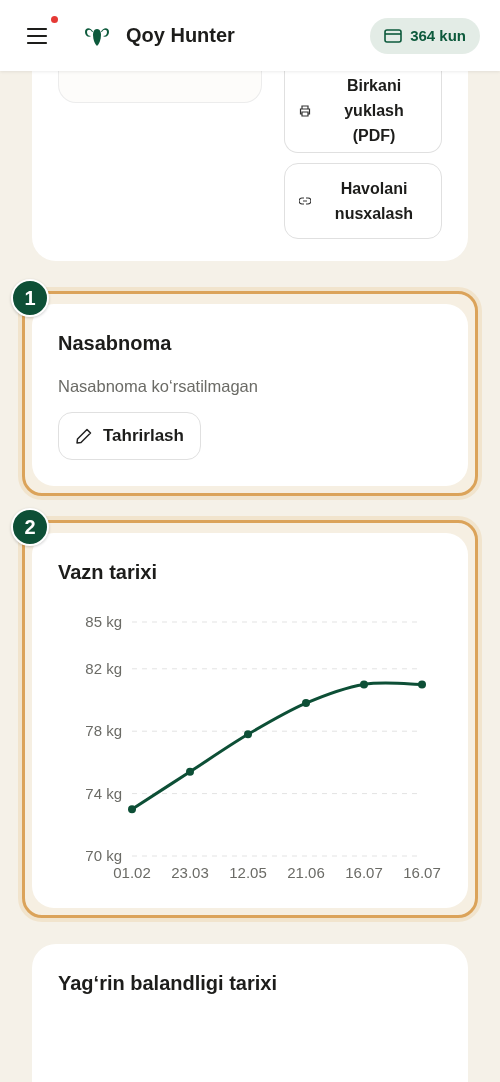 The width and height of the screenshot is (500, 1082). Describe the element at coordinates (30, 527) in the screenshot. I see `step-badge: 2` at that location.